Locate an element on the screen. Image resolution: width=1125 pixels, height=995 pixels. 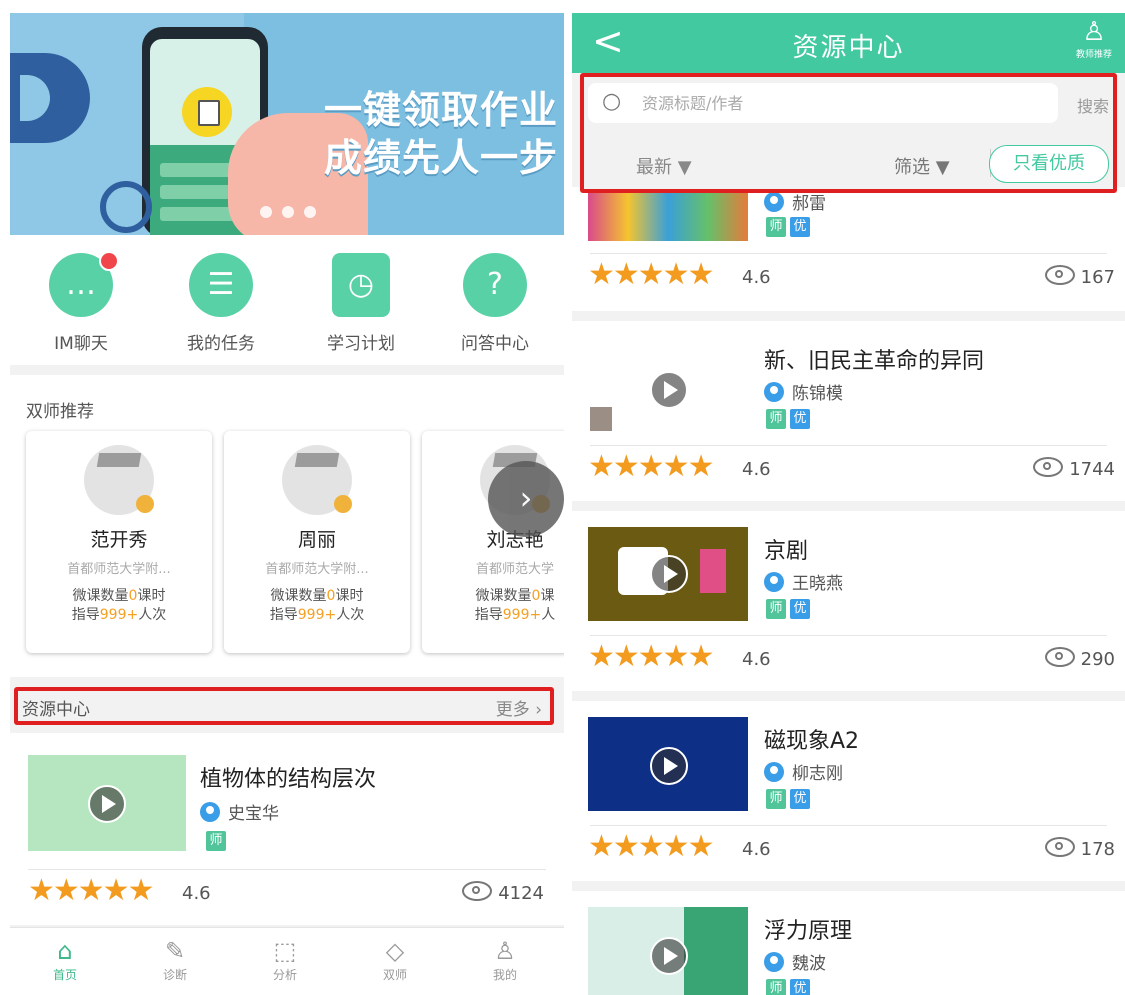
view-count: 178 is located at coordinates (1079, 848).